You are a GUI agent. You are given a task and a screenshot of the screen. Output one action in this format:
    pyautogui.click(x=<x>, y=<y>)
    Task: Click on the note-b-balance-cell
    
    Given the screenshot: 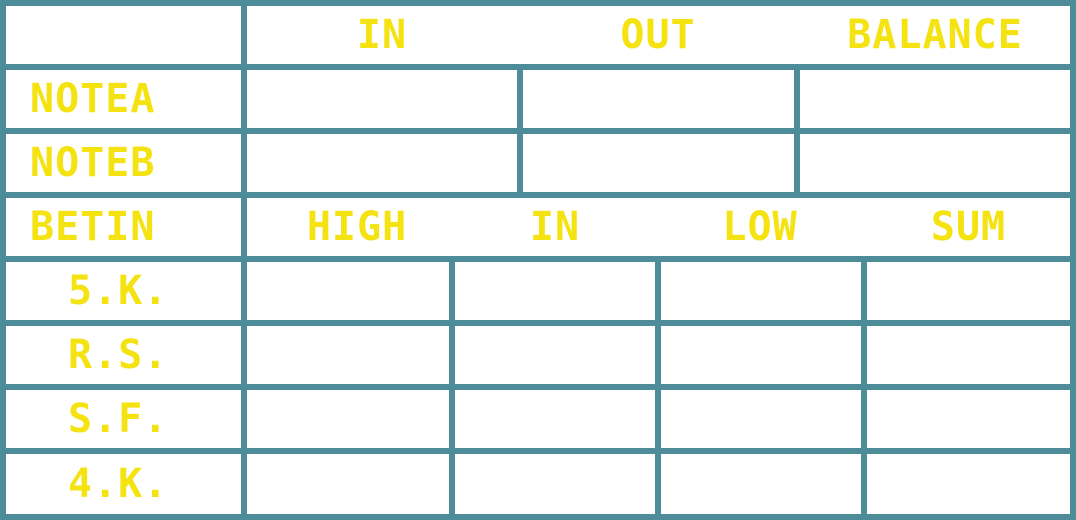 What is the action you would take?
    pyautogui.click(x=935, y=163)
    